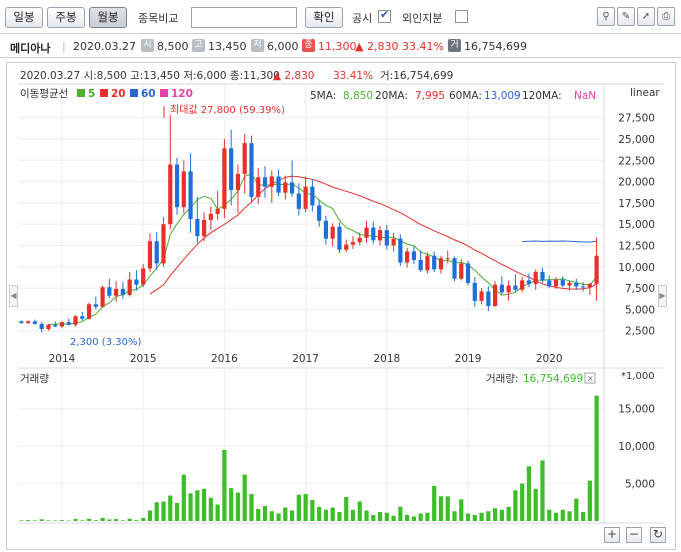 The image size is (681, 552). Describe the element at coordinates (323, 96) in the screenshot. I see `ma5-value-label: 5MA:` at that location.